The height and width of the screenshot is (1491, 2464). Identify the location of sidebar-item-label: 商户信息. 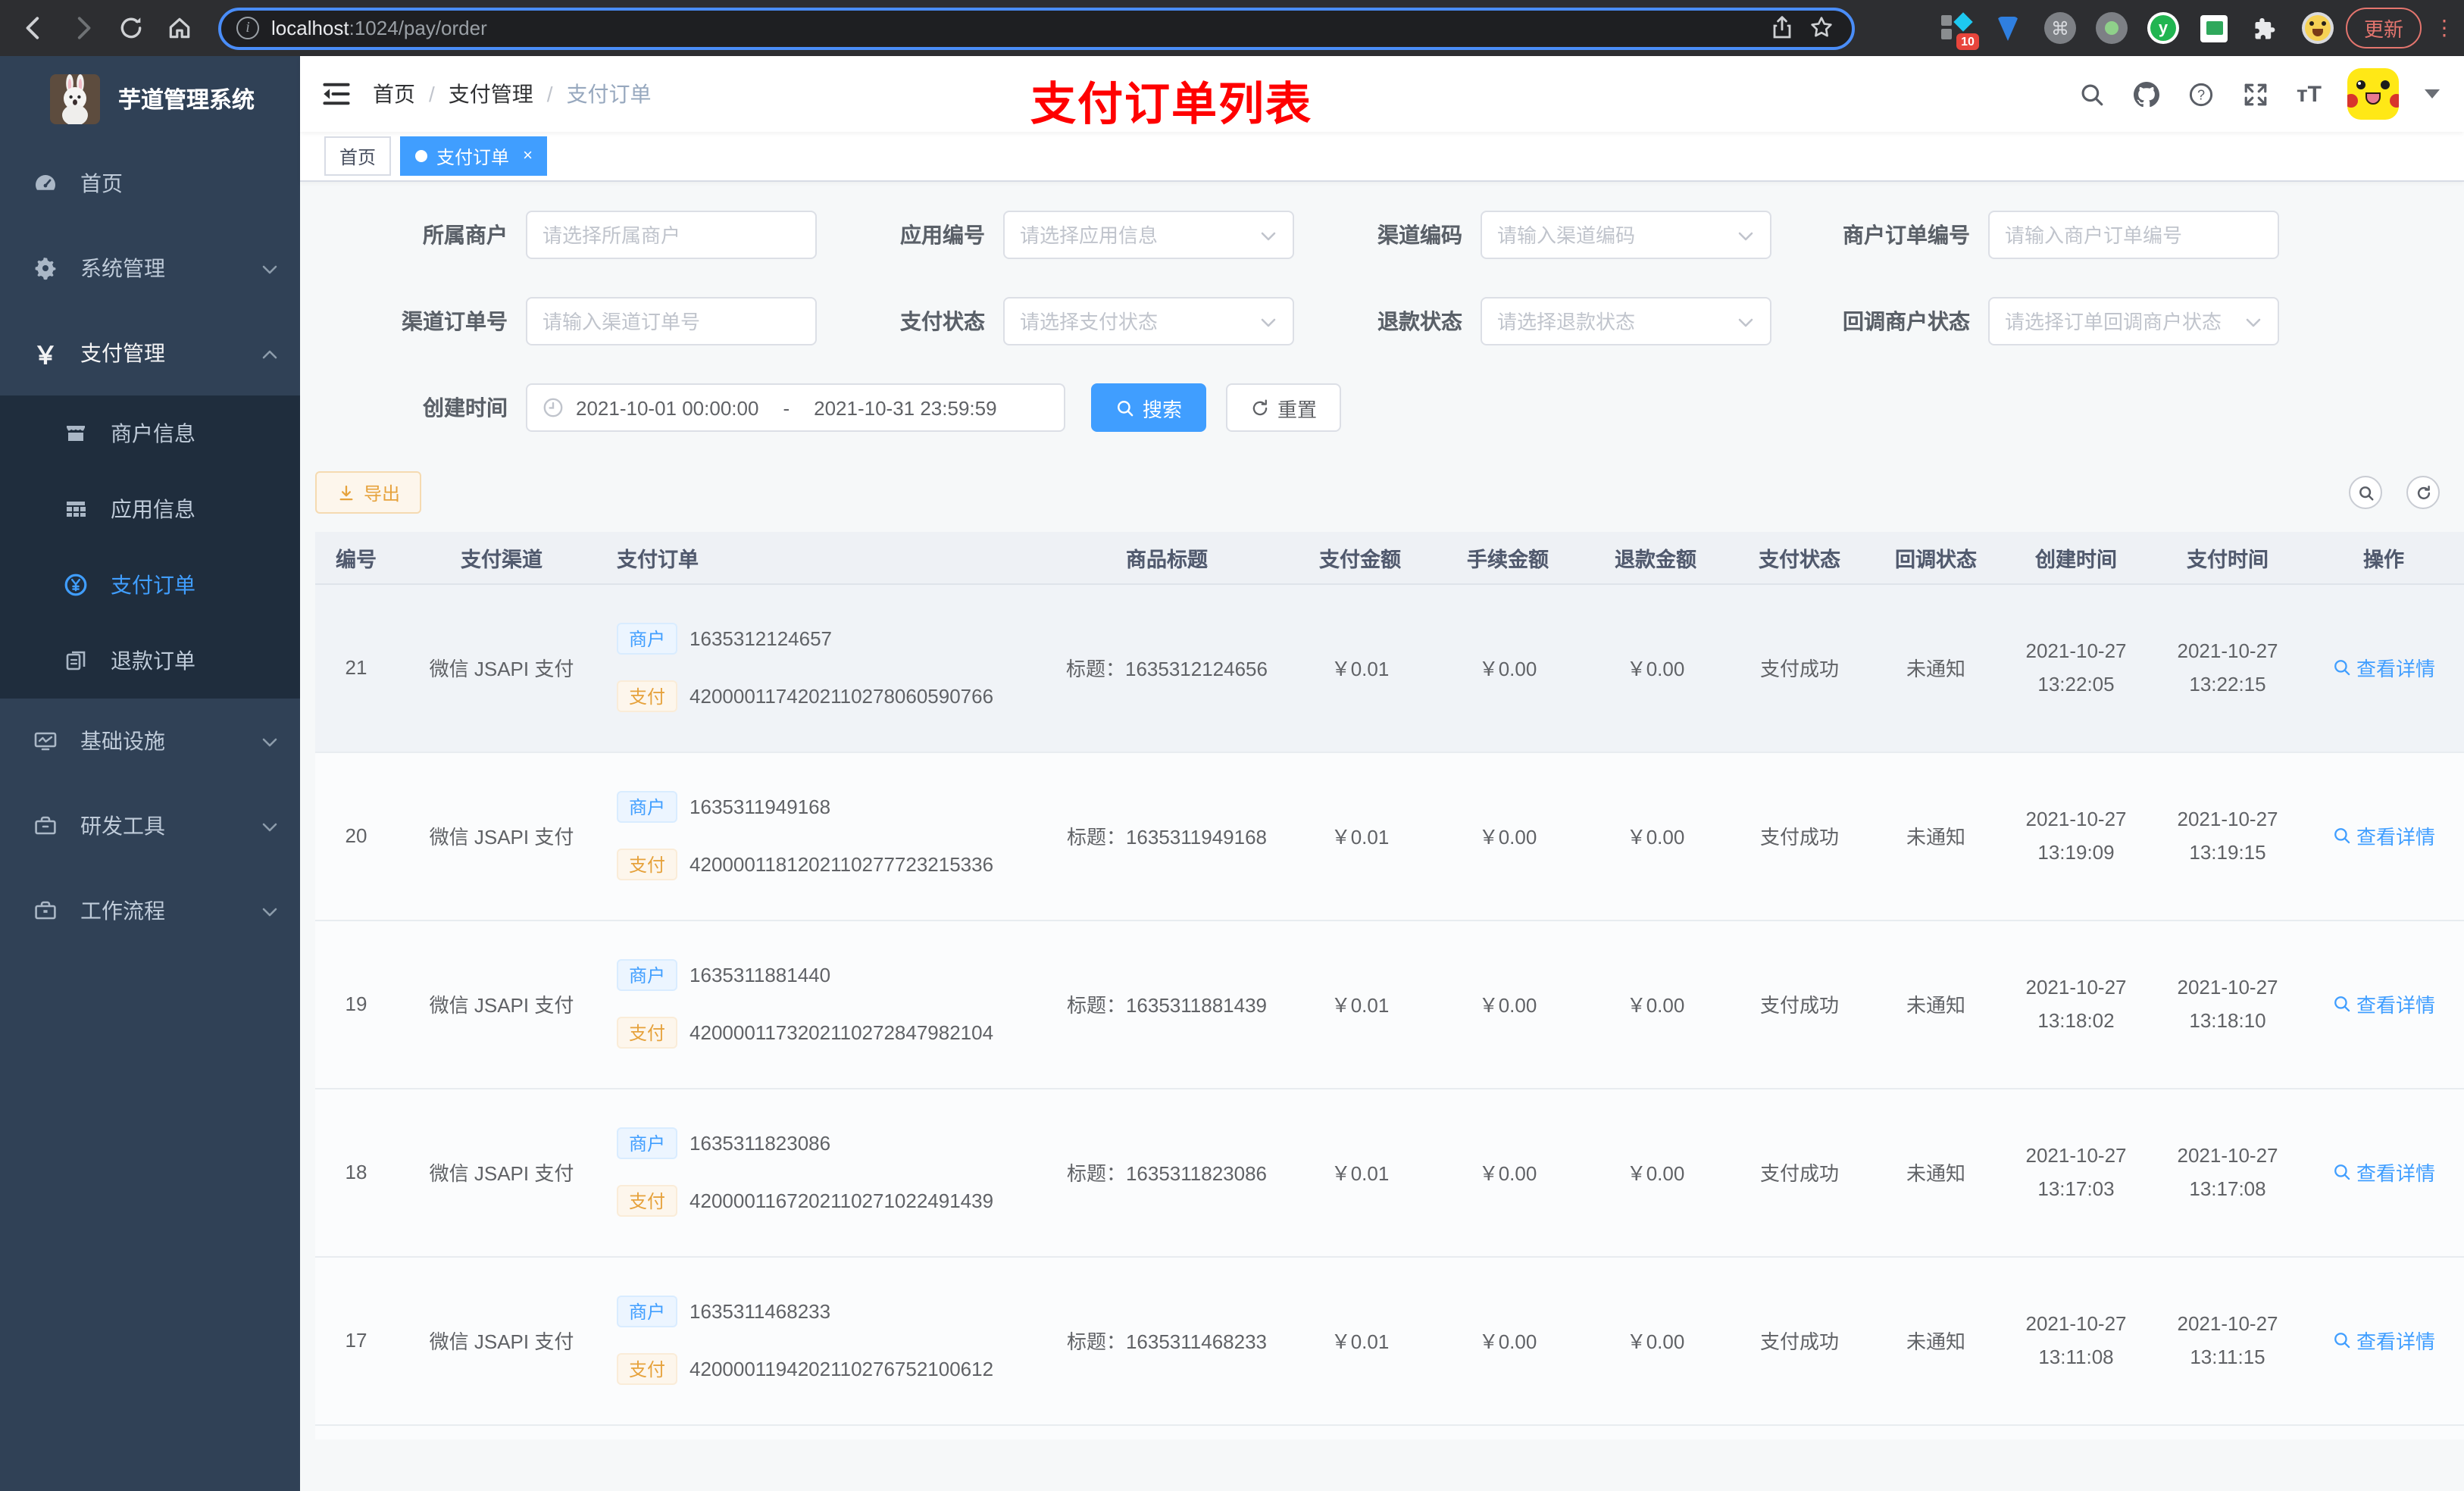
(153, 433).